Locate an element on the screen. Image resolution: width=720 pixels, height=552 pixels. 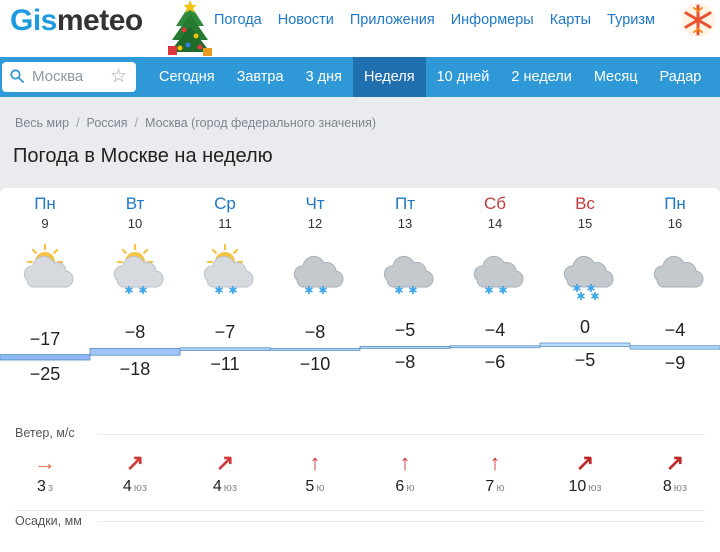
day-header-3: Чт 12 is located at coordinates (315, 212).